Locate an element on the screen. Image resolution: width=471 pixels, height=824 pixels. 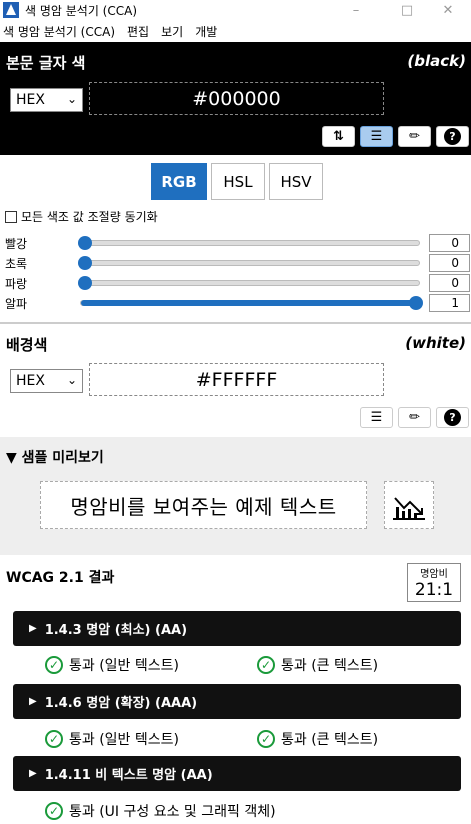
background-heading: 배경색 is located at coordinates (27, 345).